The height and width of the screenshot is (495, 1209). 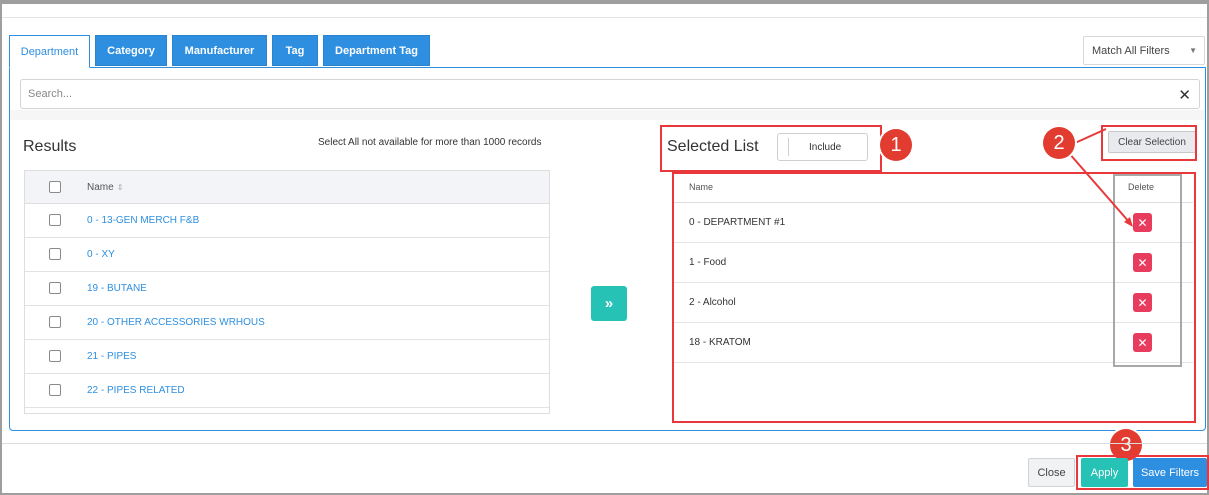 I want to click on filter-mode-select: Match All Filters ▼, so click(x=1144, y=50).